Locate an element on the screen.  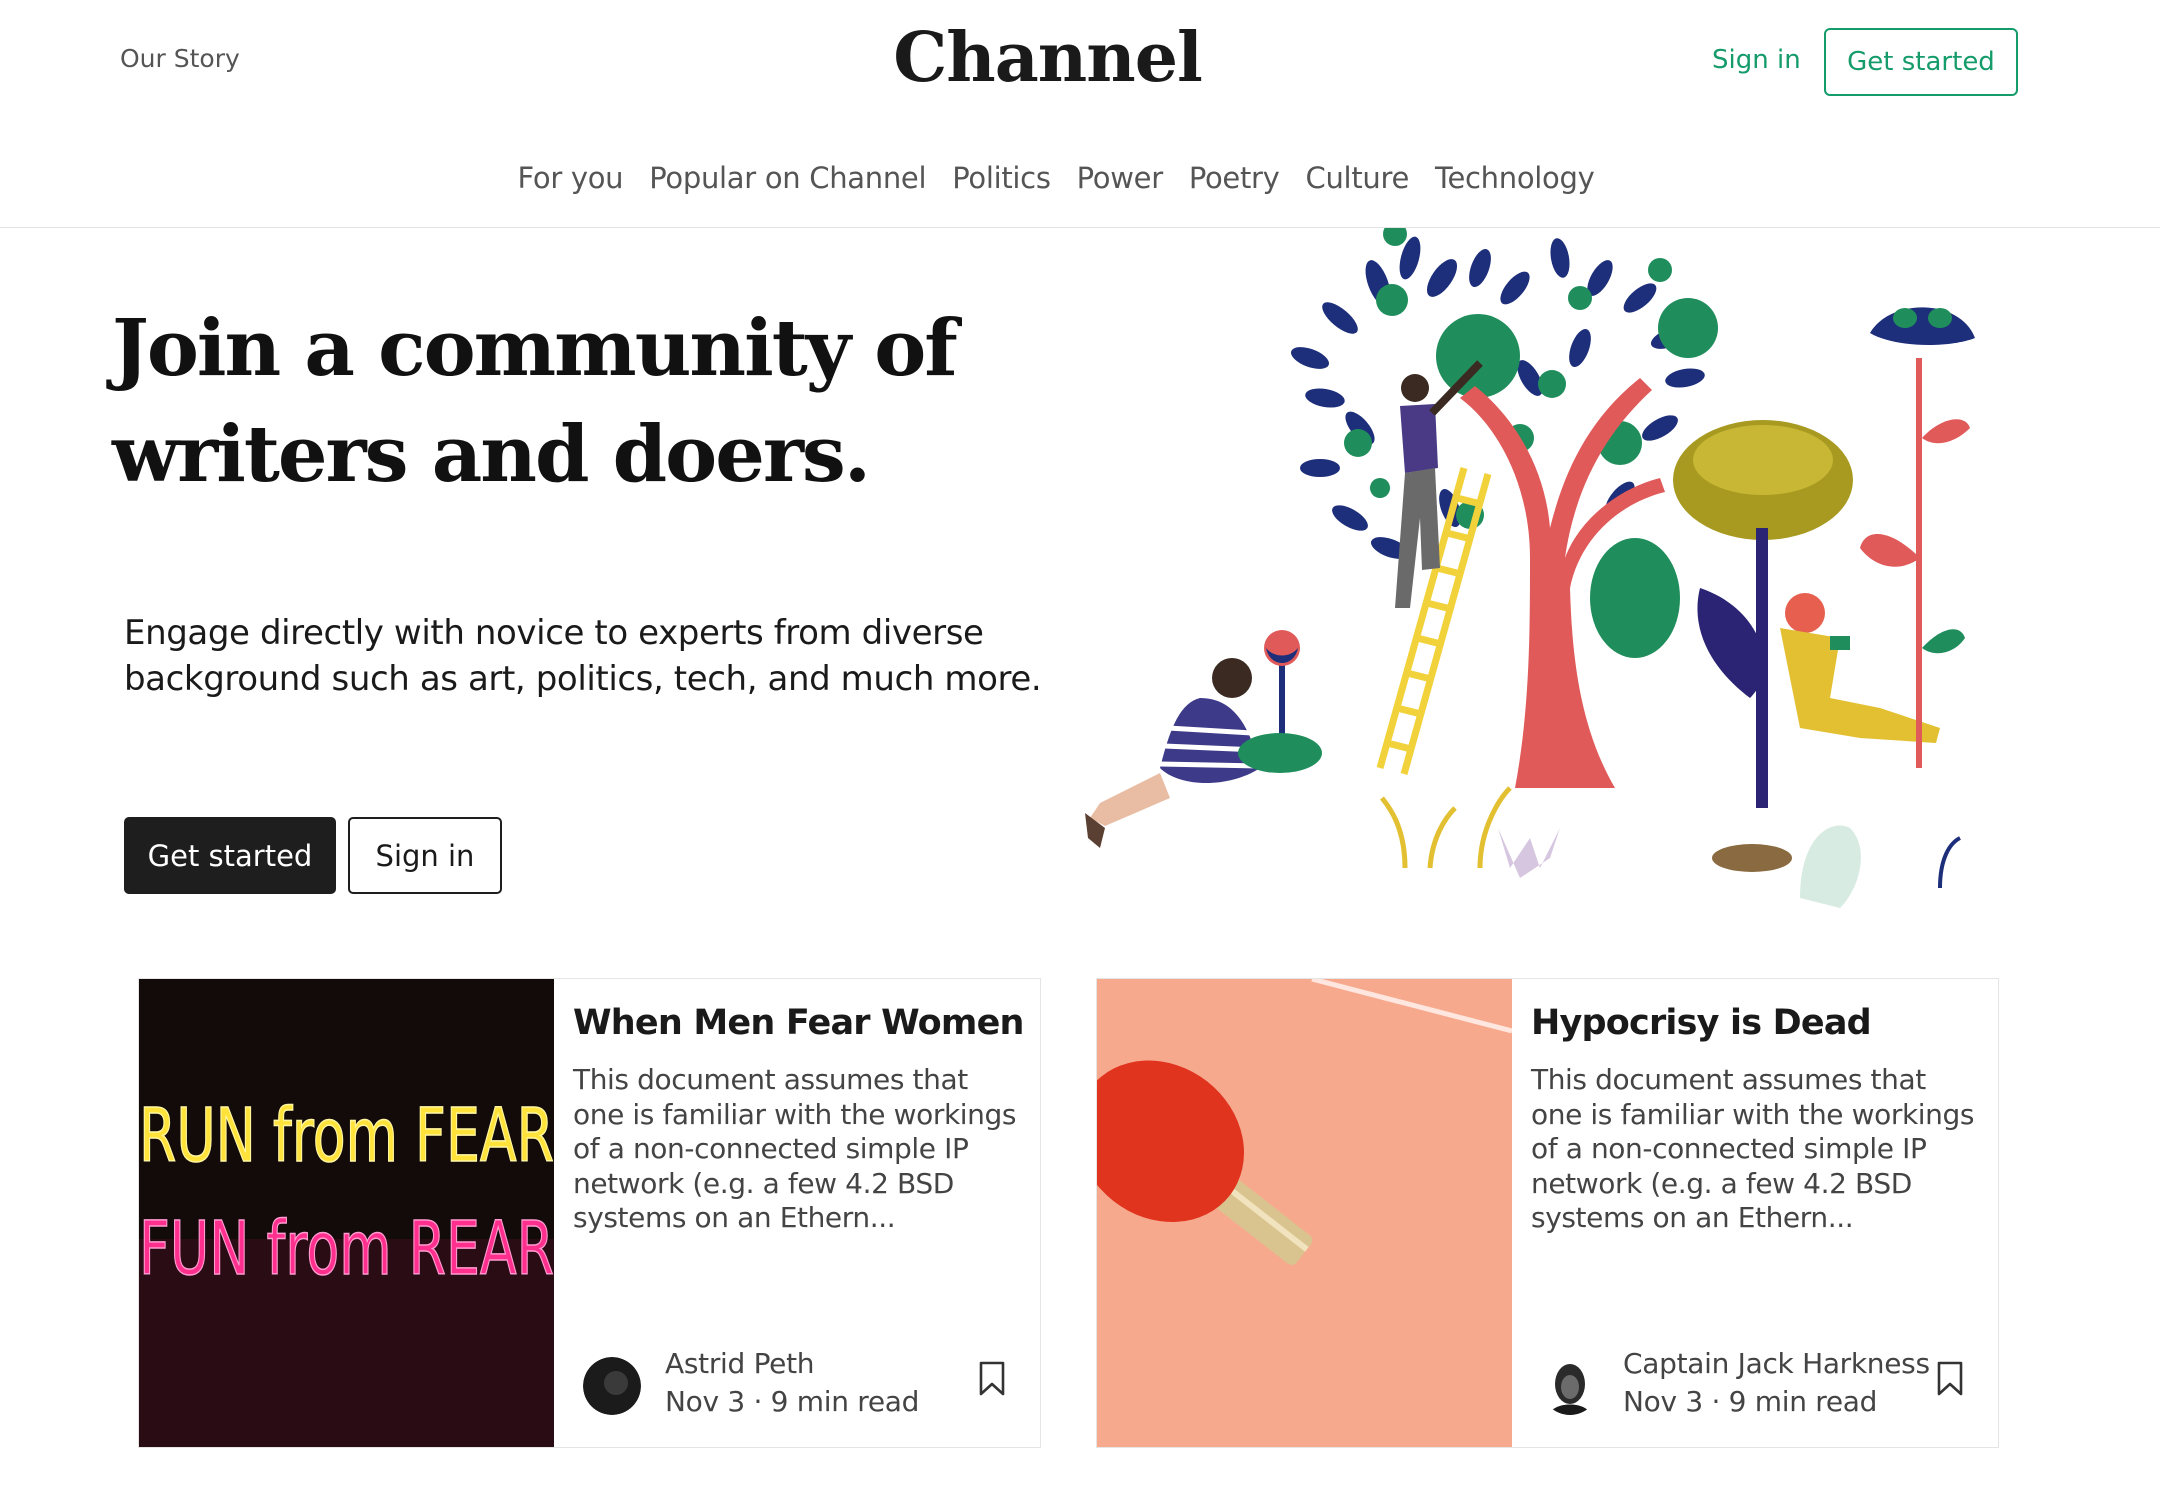
nav-item-power: Power is located at coordinates (1120, 178).